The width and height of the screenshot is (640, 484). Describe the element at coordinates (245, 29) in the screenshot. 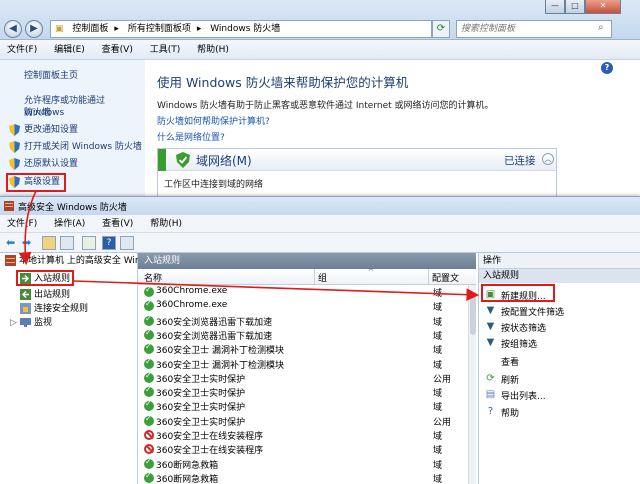

I see `breadcrumb-item: Windows 防火墙` at that location.